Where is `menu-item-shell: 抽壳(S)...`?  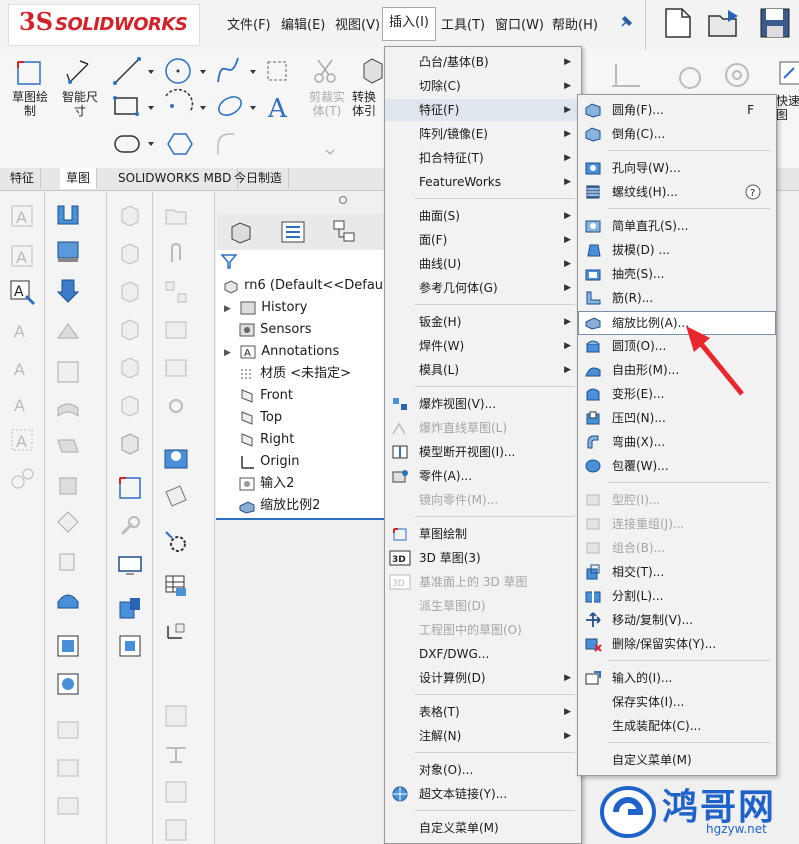 menu-item-shell: 抽壳(S)... is located at coordinates (677, 274).